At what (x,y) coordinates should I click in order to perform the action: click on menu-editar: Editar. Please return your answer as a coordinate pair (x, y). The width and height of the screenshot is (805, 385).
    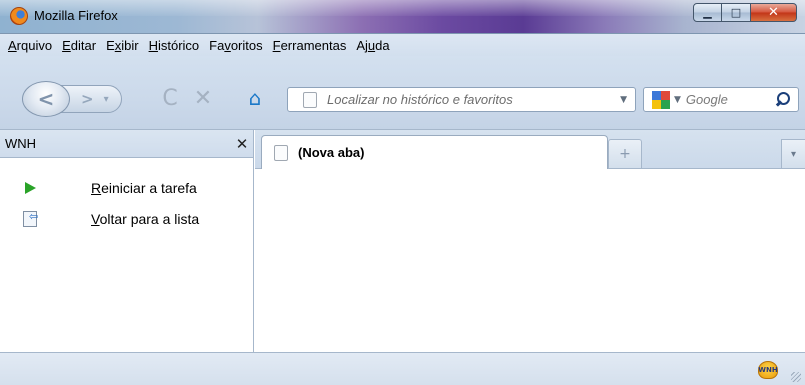
    Looking at the image, I should click on (79, 45).